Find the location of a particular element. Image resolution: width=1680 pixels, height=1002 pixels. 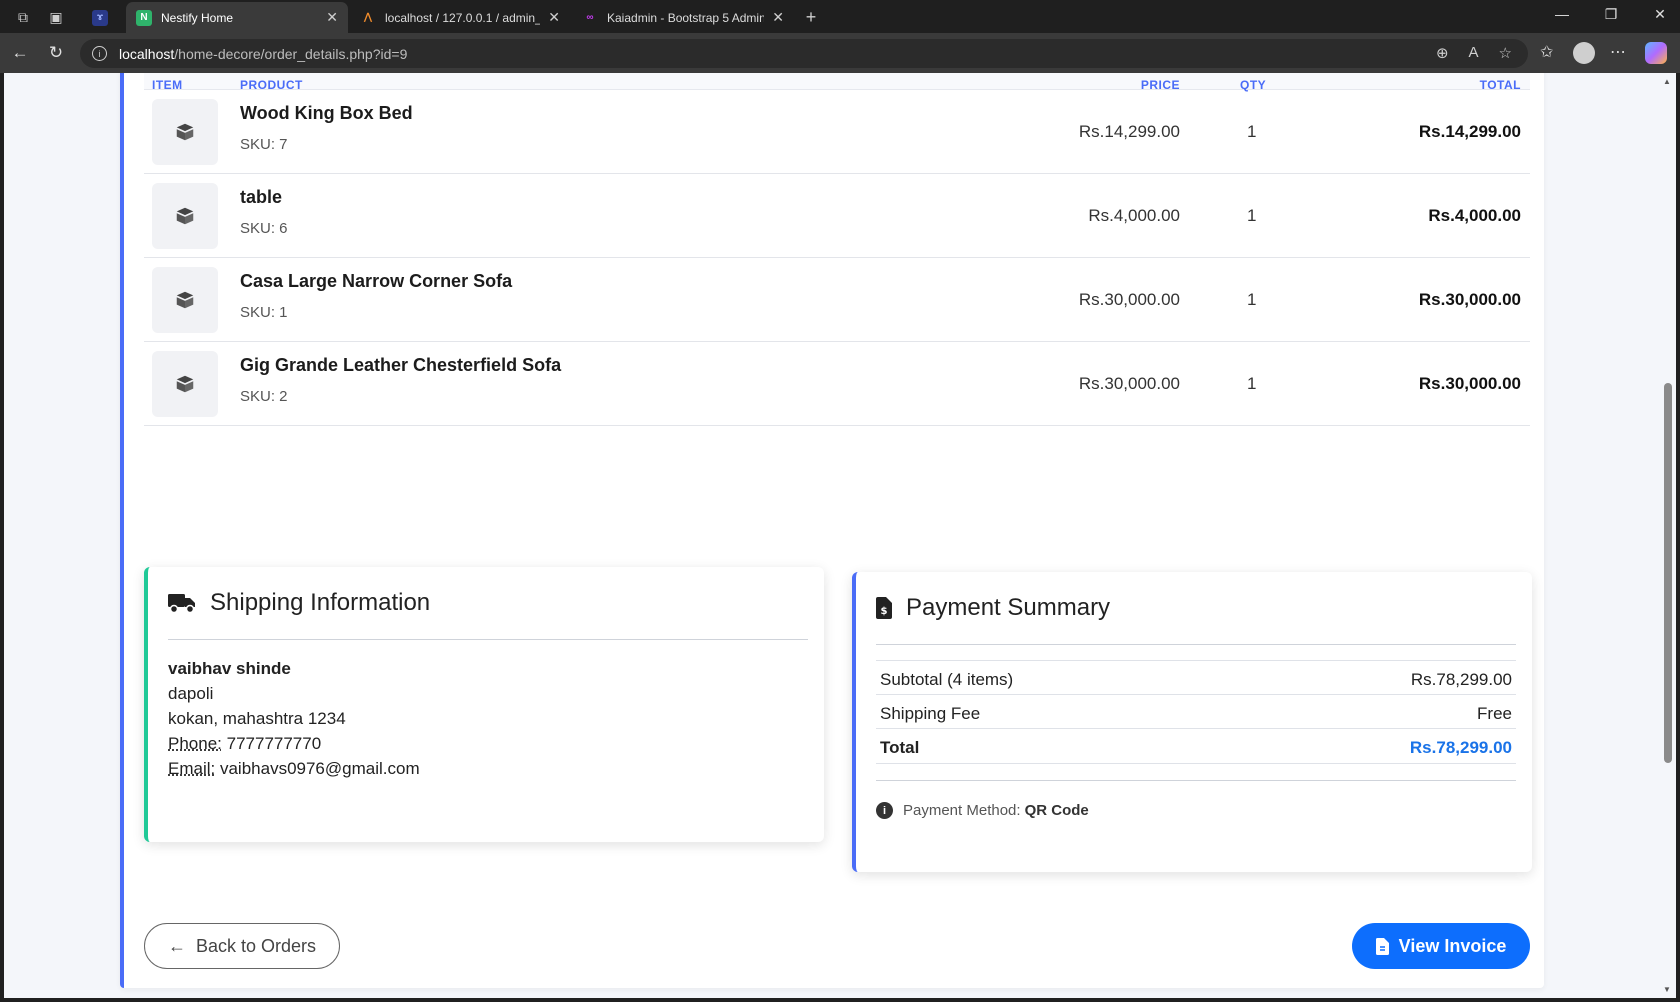

tab-title: localhost / 127.0.0.1 / admin_hom is located at coordinates (462, 17).